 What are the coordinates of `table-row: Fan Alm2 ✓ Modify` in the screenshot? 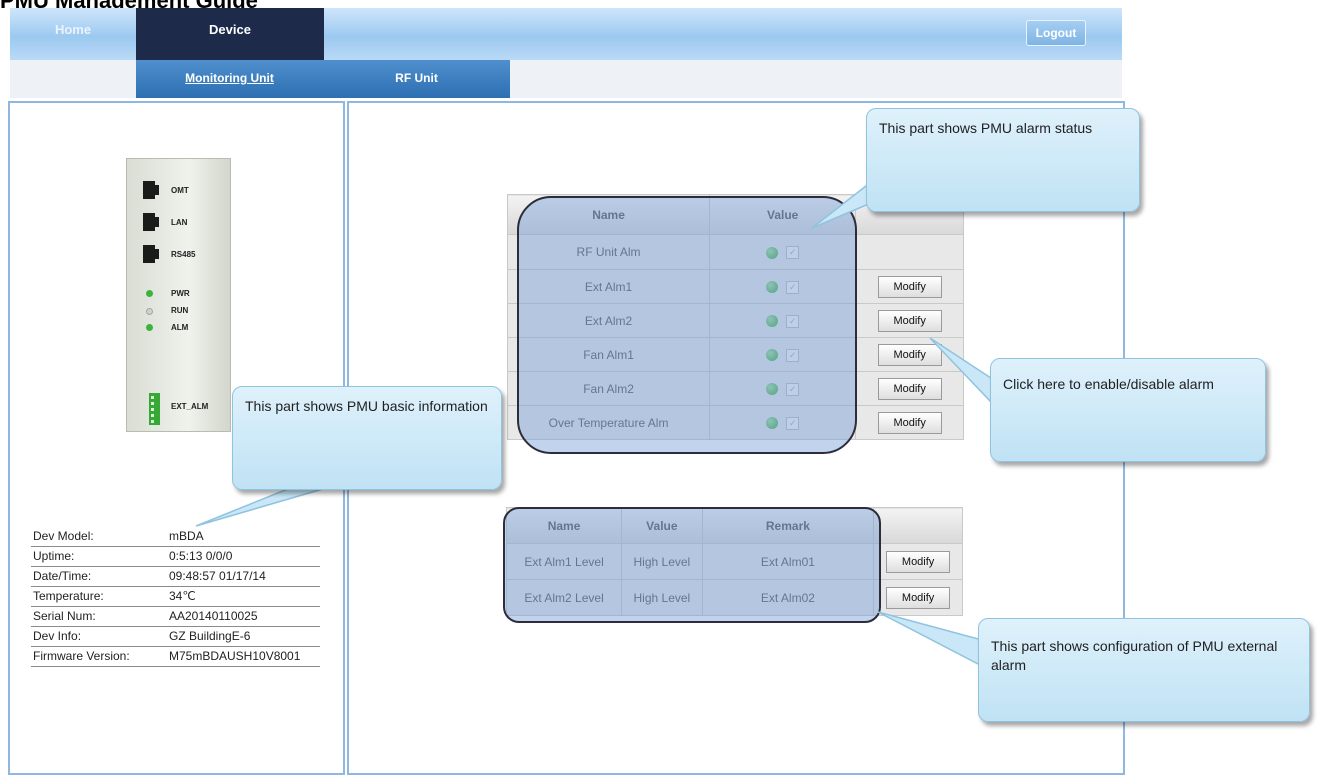 It's located at (735, 388).